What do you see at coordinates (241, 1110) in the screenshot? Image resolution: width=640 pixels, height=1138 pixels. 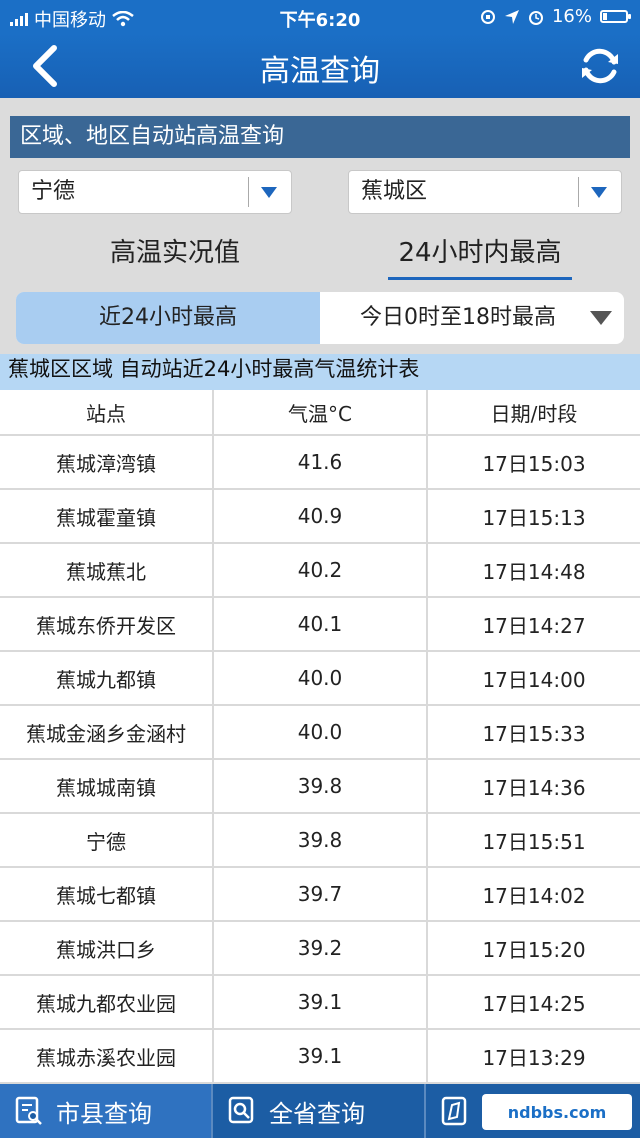 I see `search-icon` at bounding box center [241, 1110].